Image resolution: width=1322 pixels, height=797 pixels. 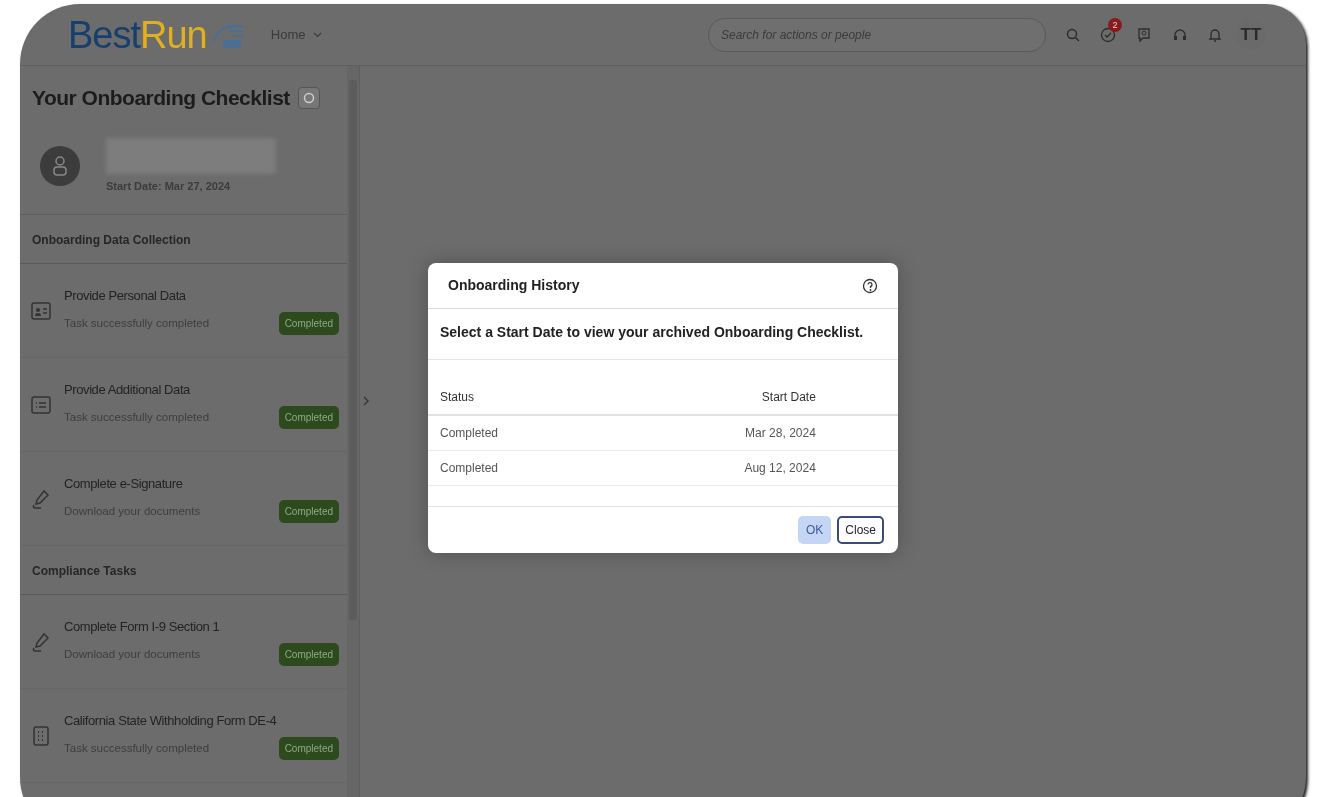 I want to click on chat-person-icon, so click(x=1144, y=34).